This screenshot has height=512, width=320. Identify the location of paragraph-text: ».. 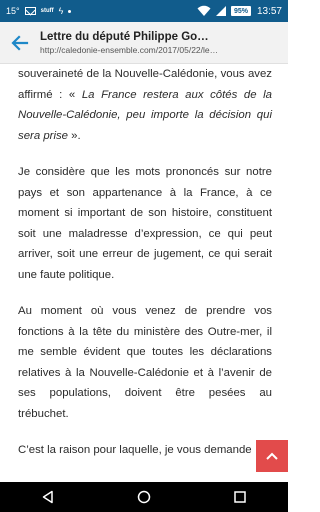
(74, 135).